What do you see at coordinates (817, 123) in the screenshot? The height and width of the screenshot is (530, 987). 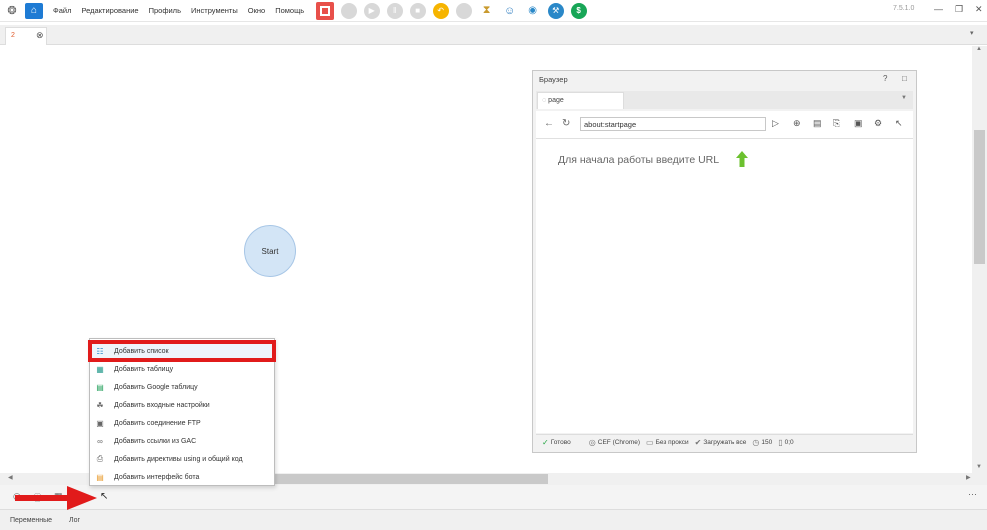 I see `page-icon: ▤` at bounding box center [817, 123].